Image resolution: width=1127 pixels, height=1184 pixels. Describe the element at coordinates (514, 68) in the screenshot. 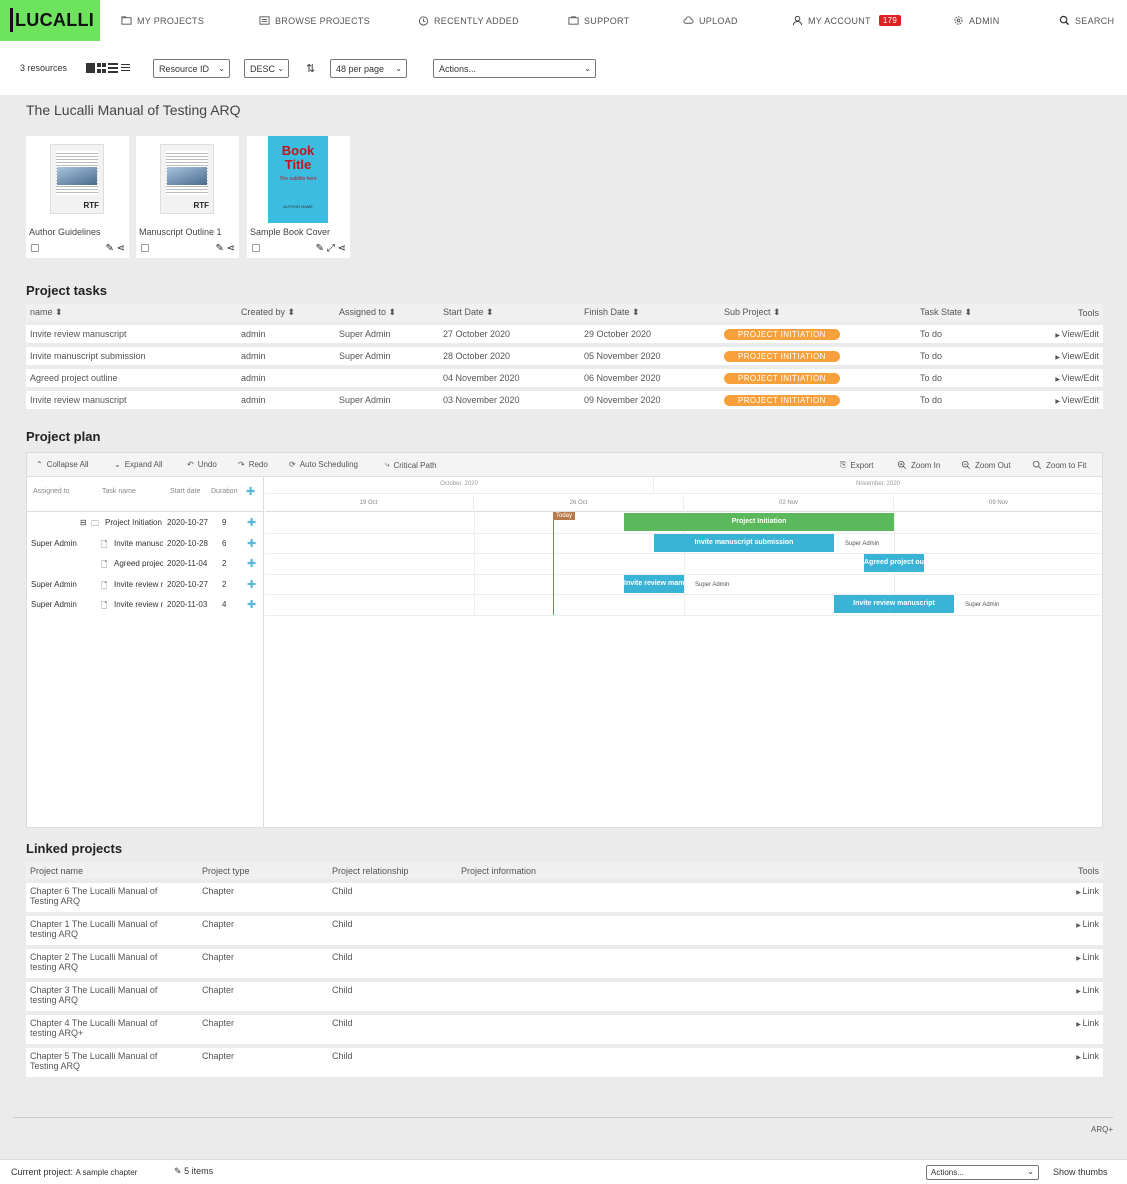

I see `actions-select: Actions... ⌄` at that location.